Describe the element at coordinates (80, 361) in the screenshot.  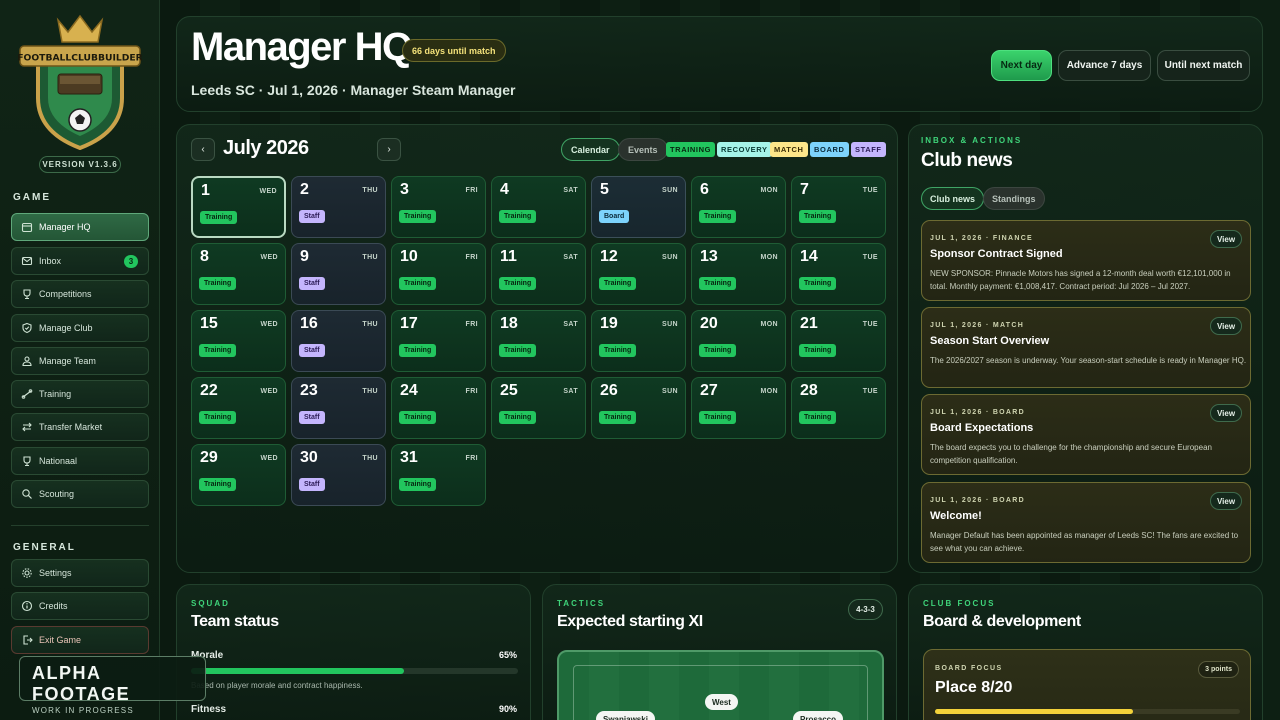
I see `nav-manage-team: Manage Team` at that location.